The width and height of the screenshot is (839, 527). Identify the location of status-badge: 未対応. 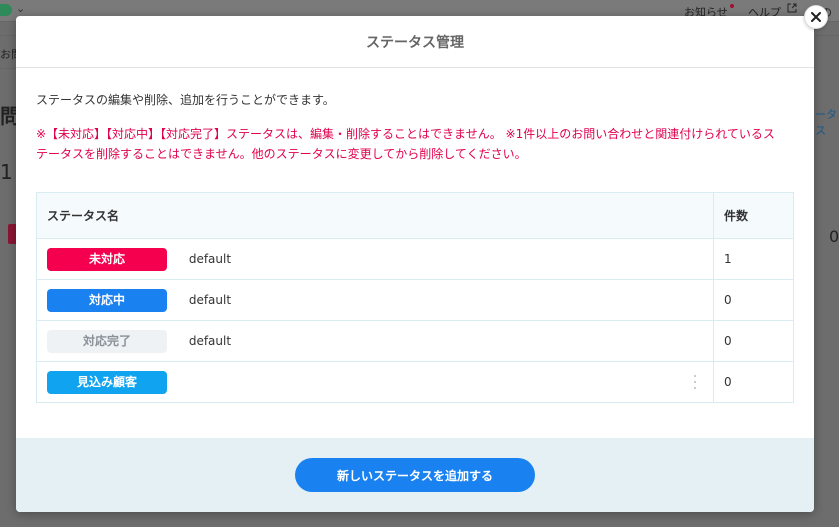
(107, 259).